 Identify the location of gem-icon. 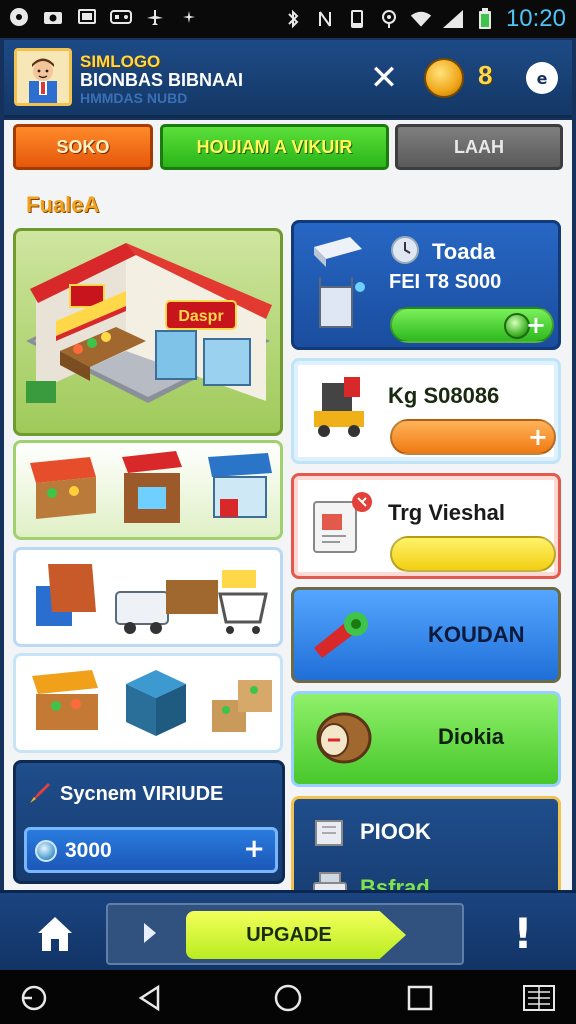
(46, 851).